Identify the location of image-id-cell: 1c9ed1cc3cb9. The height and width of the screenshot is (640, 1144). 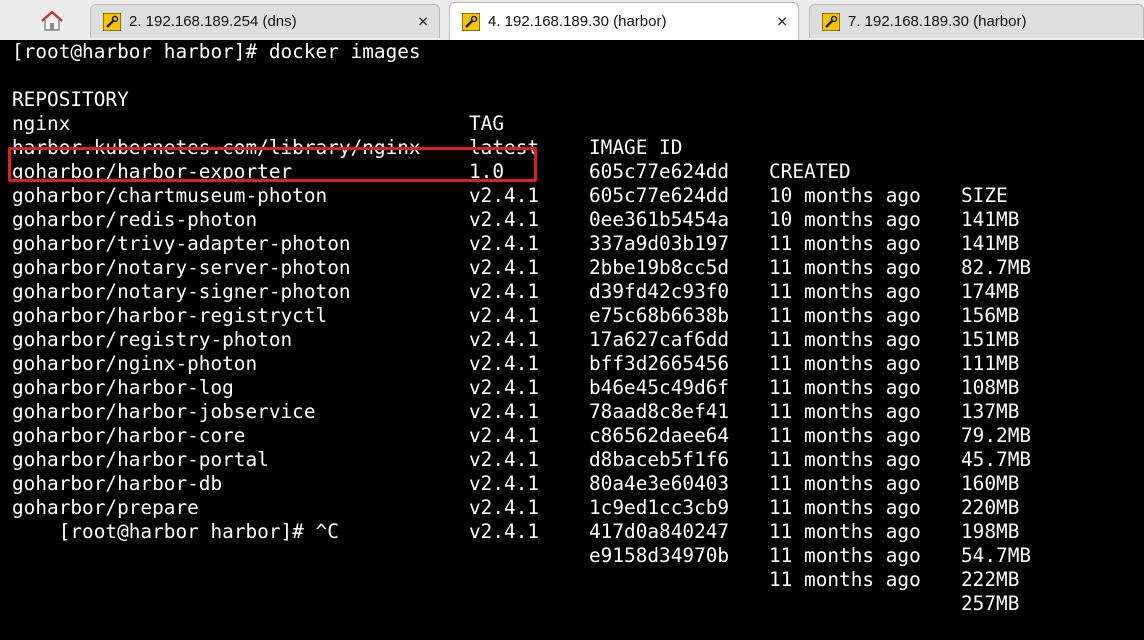
(659, 507).